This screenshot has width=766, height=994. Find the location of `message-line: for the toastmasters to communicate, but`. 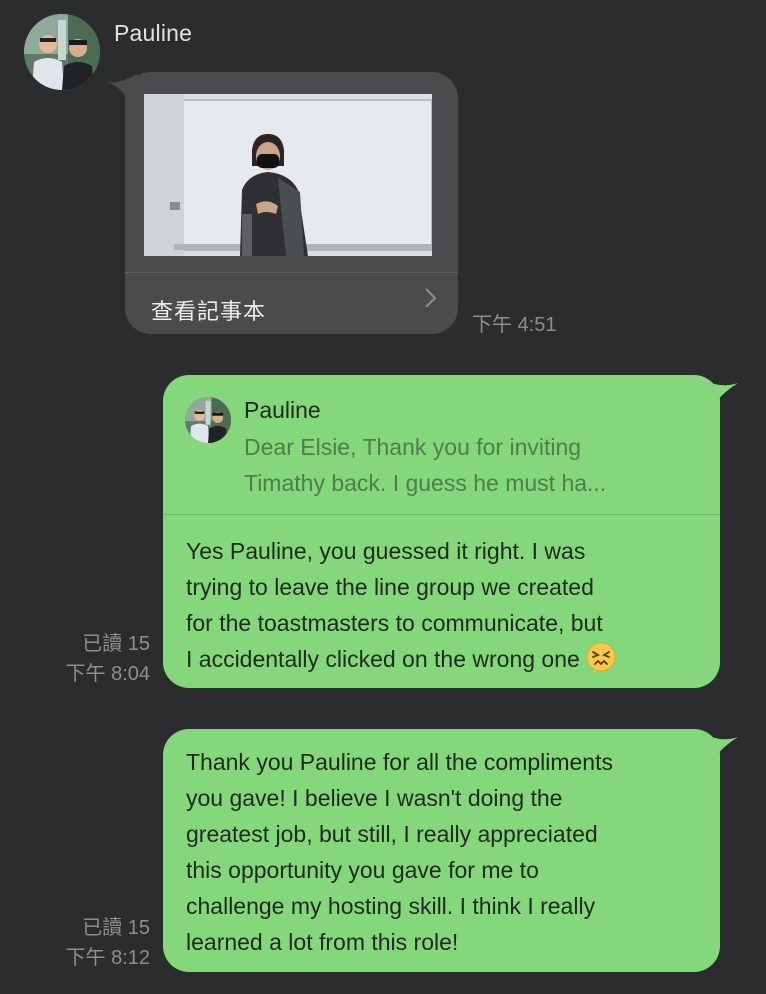

message-line: for the toastmasters to communicate, but is located at coordinates (394, 623).